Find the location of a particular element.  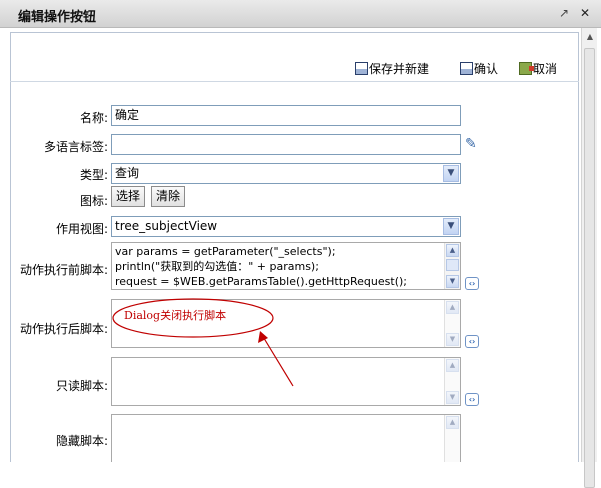

view-select: tree_subjectView ▼ is located at coordinates (286, 226).